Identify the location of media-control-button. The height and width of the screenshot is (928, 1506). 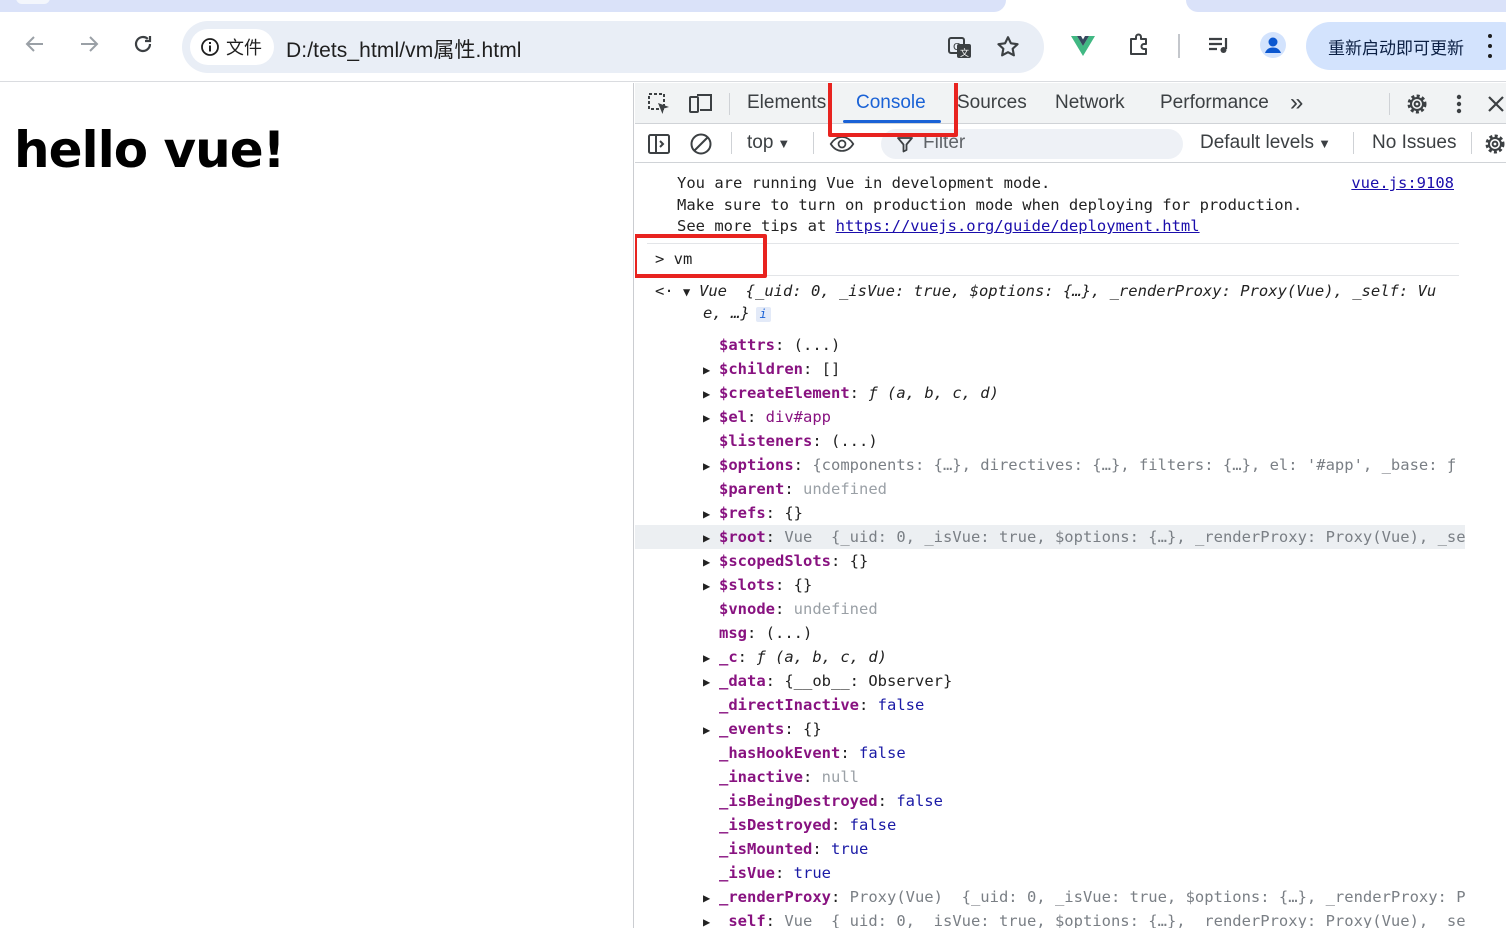
(1219, 45).